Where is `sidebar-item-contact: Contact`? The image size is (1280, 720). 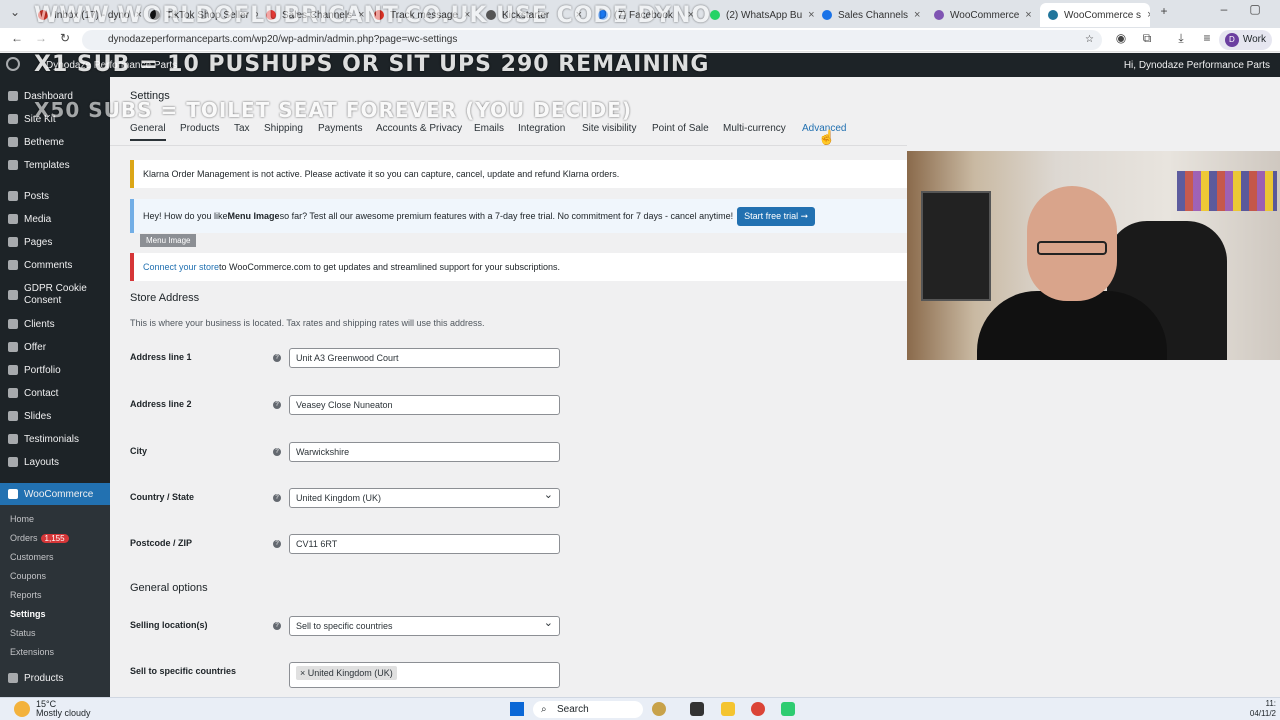 sidebar-item-contact: Contact is located at coordinates (55, 393).